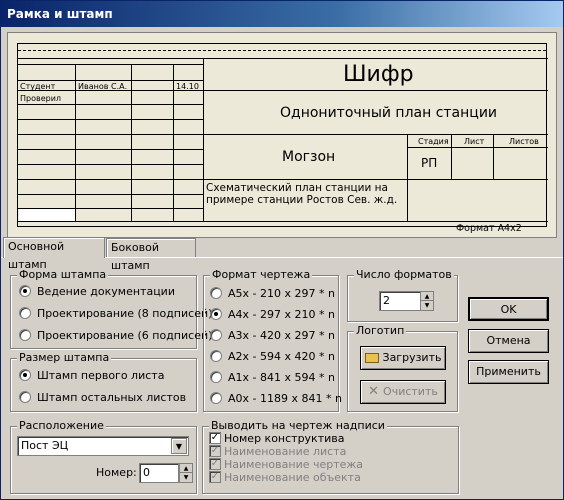 The height and width of the screenshot is (500, 564). What do you see at coordinates (103, 446) in the screenshot?
I see `location-select: Пост ЭЦ ▼` at bounding box center [103, 446].